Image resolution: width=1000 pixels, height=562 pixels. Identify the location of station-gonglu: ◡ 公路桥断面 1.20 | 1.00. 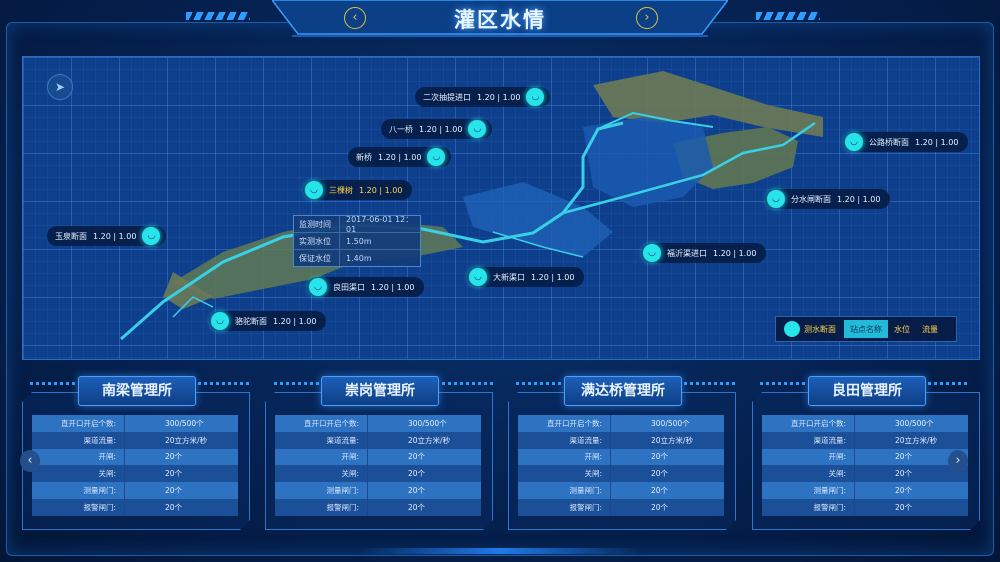
(906, 142).